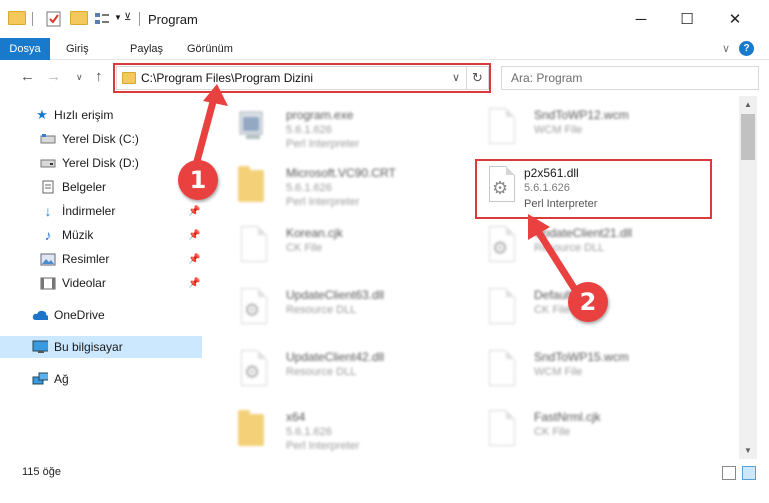  I want to click on file-item: ⚙ UpdateClient42.dll Resource DLL, so click(346, 372).